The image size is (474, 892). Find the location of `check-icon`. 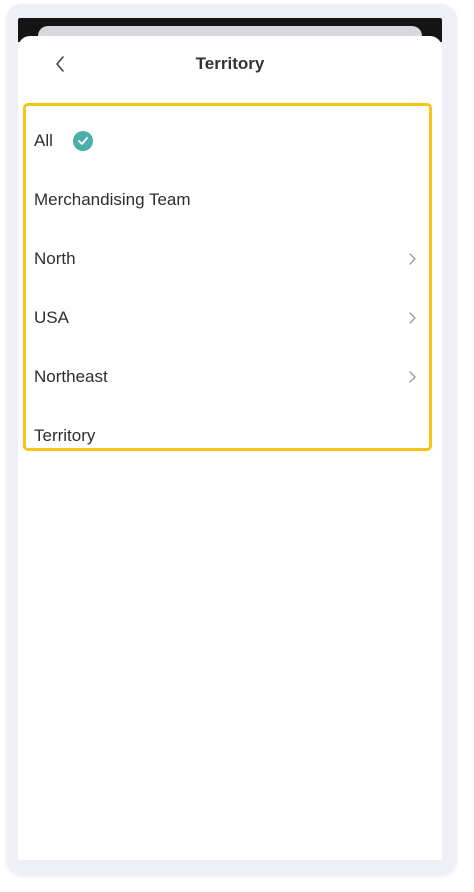

check-icon is located at coordinates (82, 140).